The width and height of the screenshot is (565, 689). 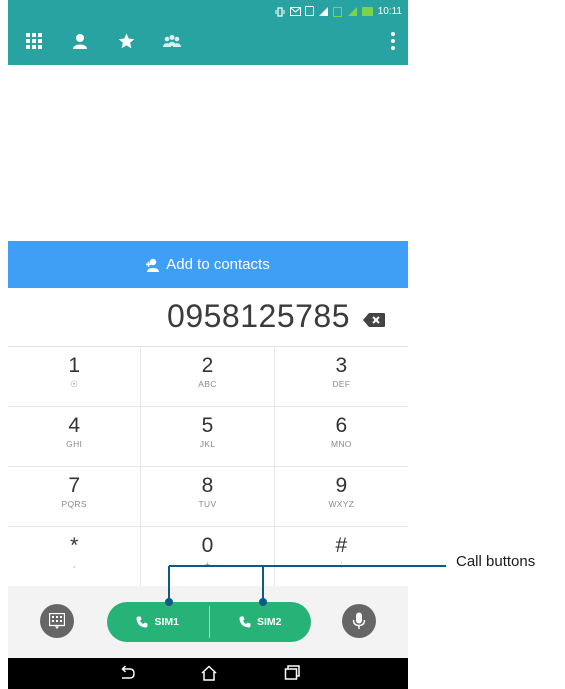 What do you see at coordinates (341, 504) in the screenshot?
I see `key-letters: WXYZ` at bounding box center [341, 504].